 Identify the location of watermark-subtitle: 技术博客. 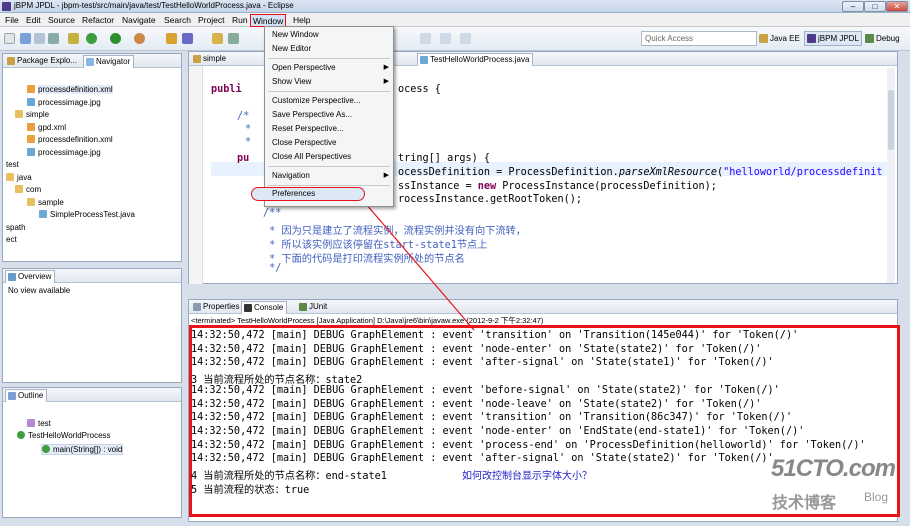
(804, 502).